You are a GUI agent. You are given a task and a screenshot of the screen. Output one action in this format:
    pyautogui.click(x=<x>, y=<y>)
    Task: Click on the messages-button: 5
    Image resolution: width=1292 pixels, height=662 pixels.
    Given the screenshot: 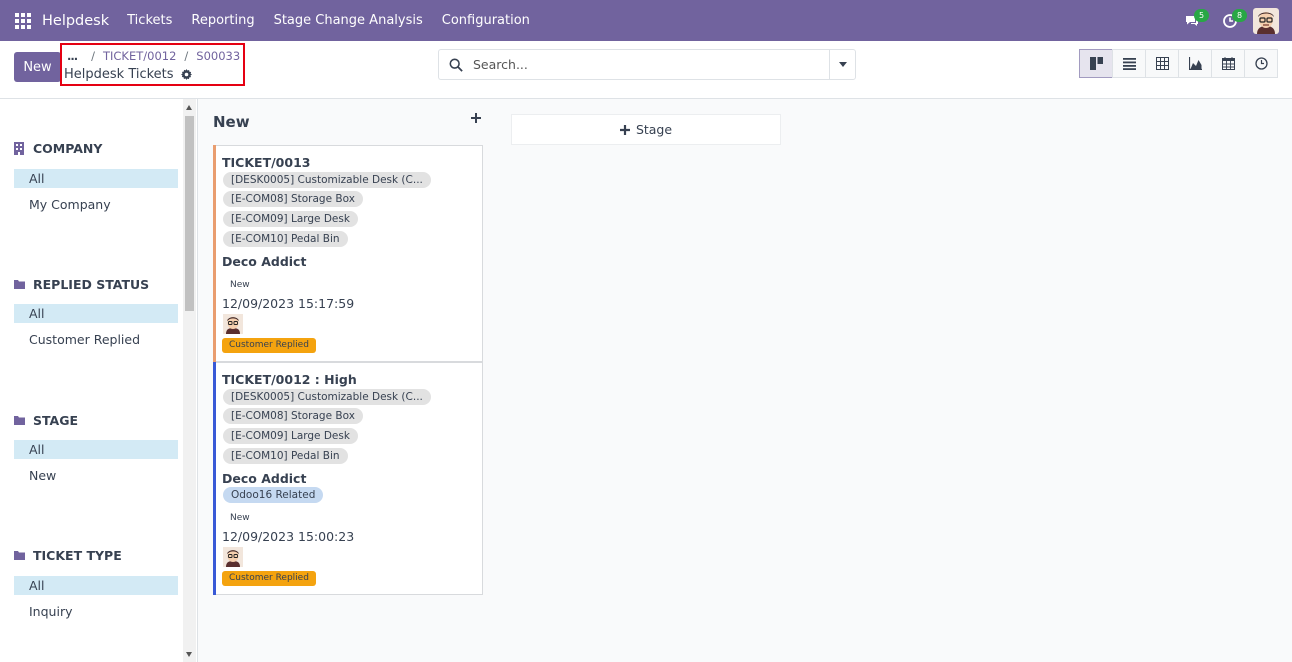 What is the action you would take?
    pyautogui.click(x=1192, y=20)
    